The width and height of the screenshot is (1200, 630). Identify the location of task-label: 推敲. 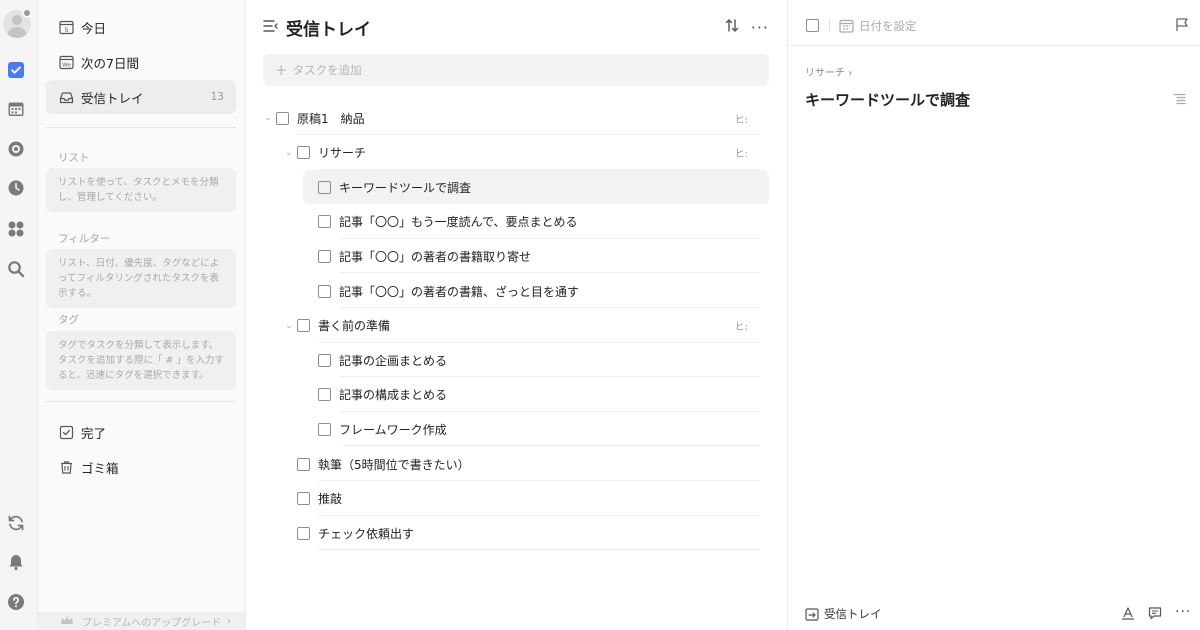
(330, 499).